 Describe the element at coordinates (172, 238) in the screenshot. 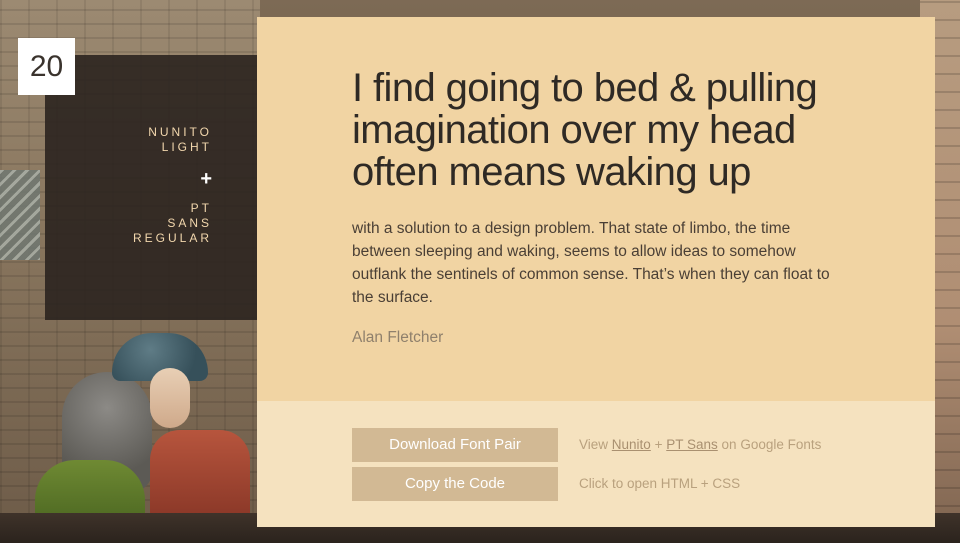

I see `body-font-weight: REGULAR` at that location.